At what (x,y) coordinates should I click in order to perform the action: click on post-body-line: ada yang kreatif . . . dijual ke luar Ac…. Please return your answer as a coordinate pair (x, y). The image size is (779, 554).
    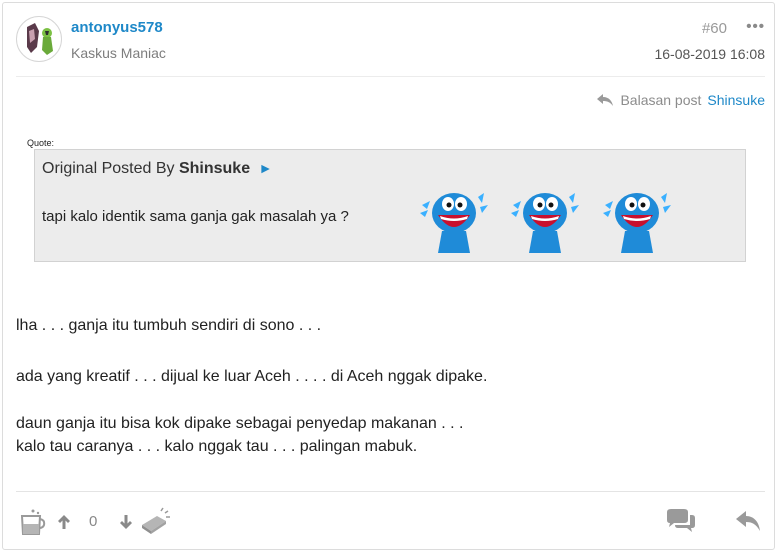
    Looking at the image, I should click on (252, 376).